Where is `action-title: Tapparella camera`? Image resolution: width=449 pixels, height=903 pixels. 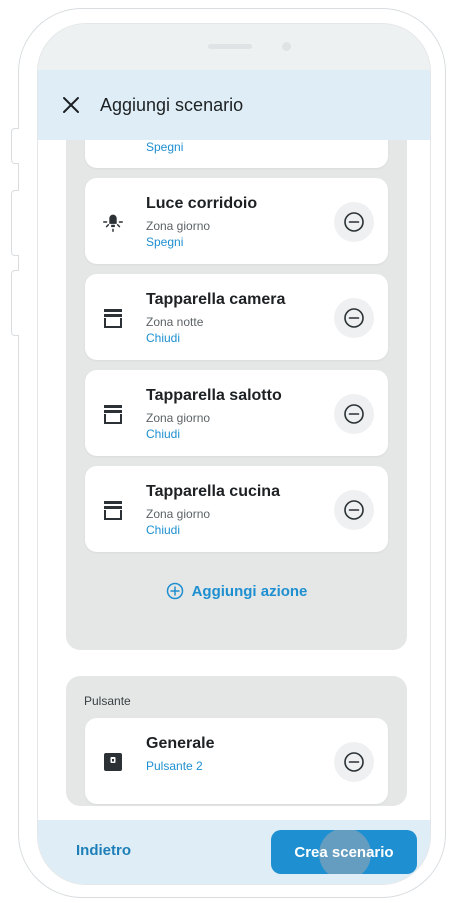
action-title: Tapparella camera is located at coordinates (216, 299).